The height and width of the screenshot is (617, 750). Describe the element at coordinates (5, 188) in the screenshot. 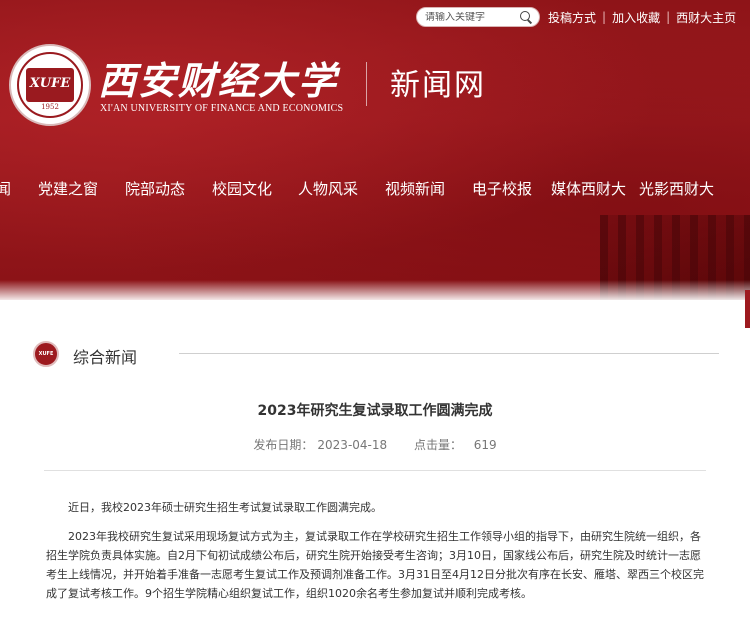

I see `nav-item-news: 闻` at that location.